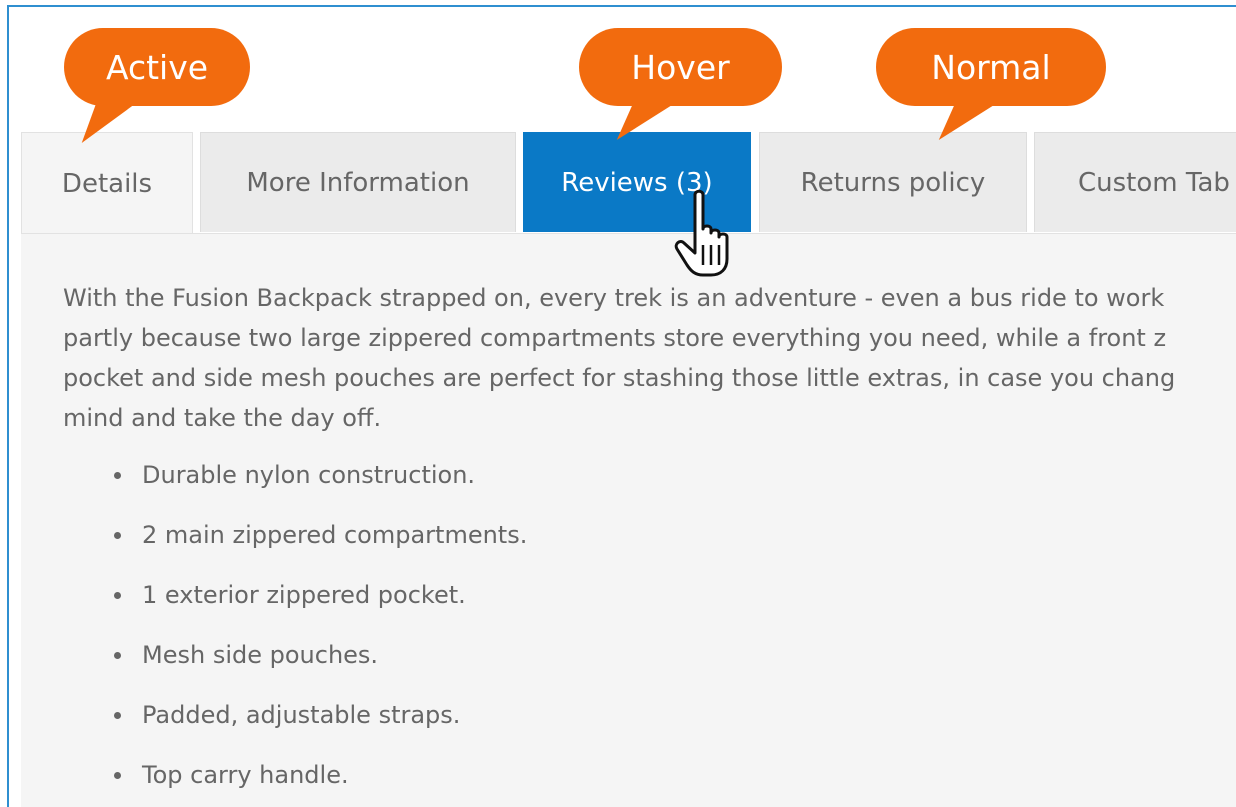 The height and width of the screenshot is (807, 1236). What do you see at coordinates (335, 535) in the screenshot?
I see `feature-text: 2 main zippered compartments.` at bounding box center [335, 535].